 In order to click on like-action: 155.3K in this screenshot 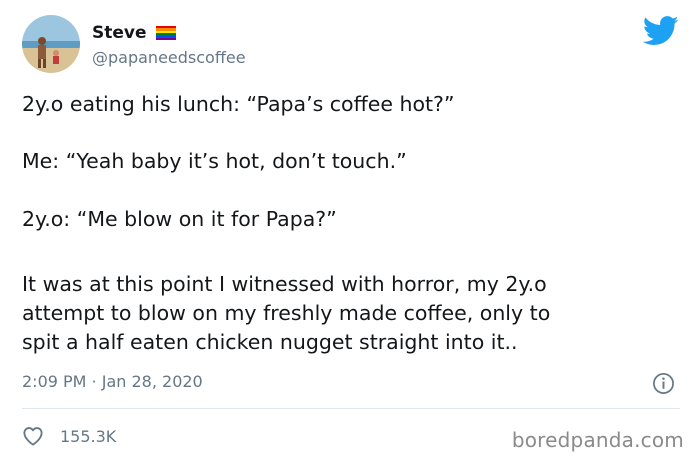, I will do `click(69, 436)`.